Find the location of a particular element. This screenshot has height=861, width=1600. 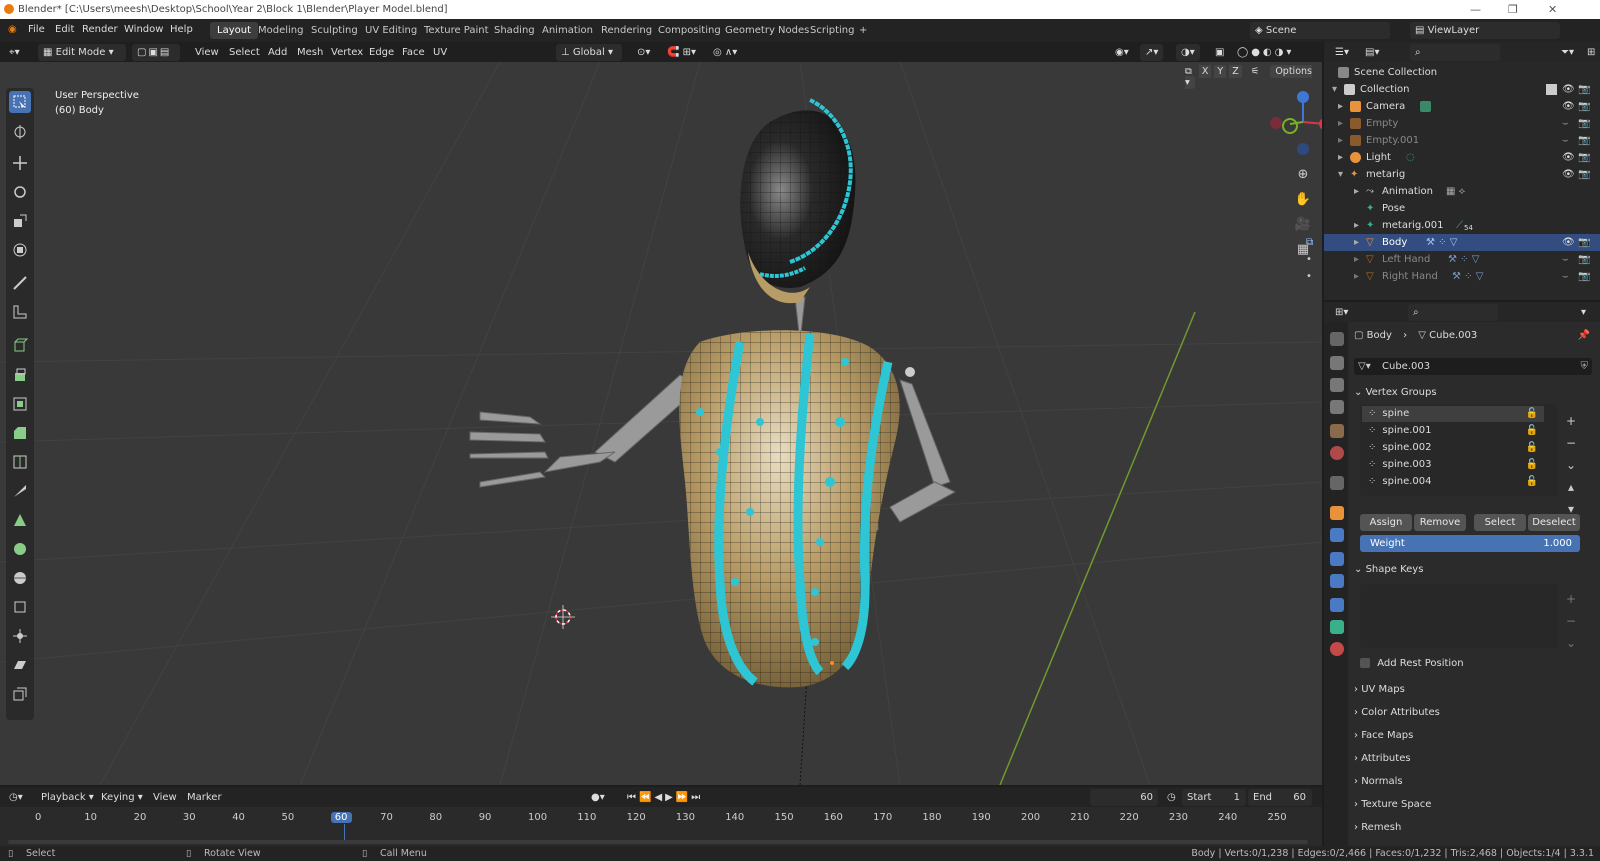

tab-texture-paint: Texture Paint is located at coordinates (456, 30).